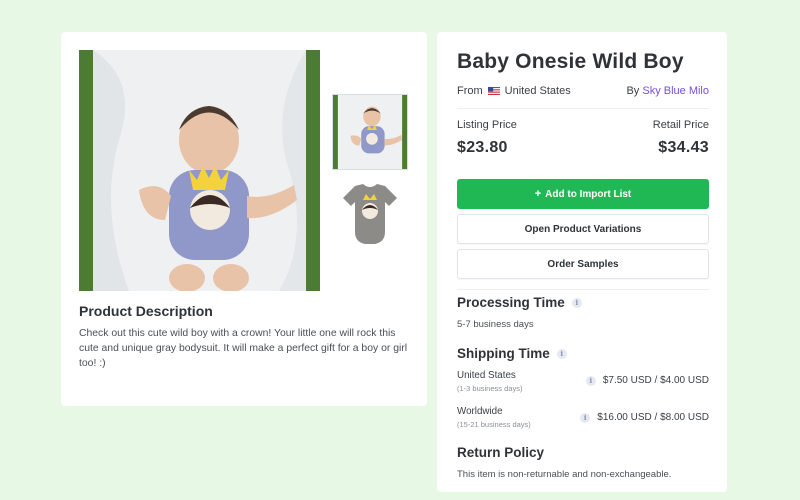  I want to click on open-product-variations-button: Open Product Variations, so click(583, 229).